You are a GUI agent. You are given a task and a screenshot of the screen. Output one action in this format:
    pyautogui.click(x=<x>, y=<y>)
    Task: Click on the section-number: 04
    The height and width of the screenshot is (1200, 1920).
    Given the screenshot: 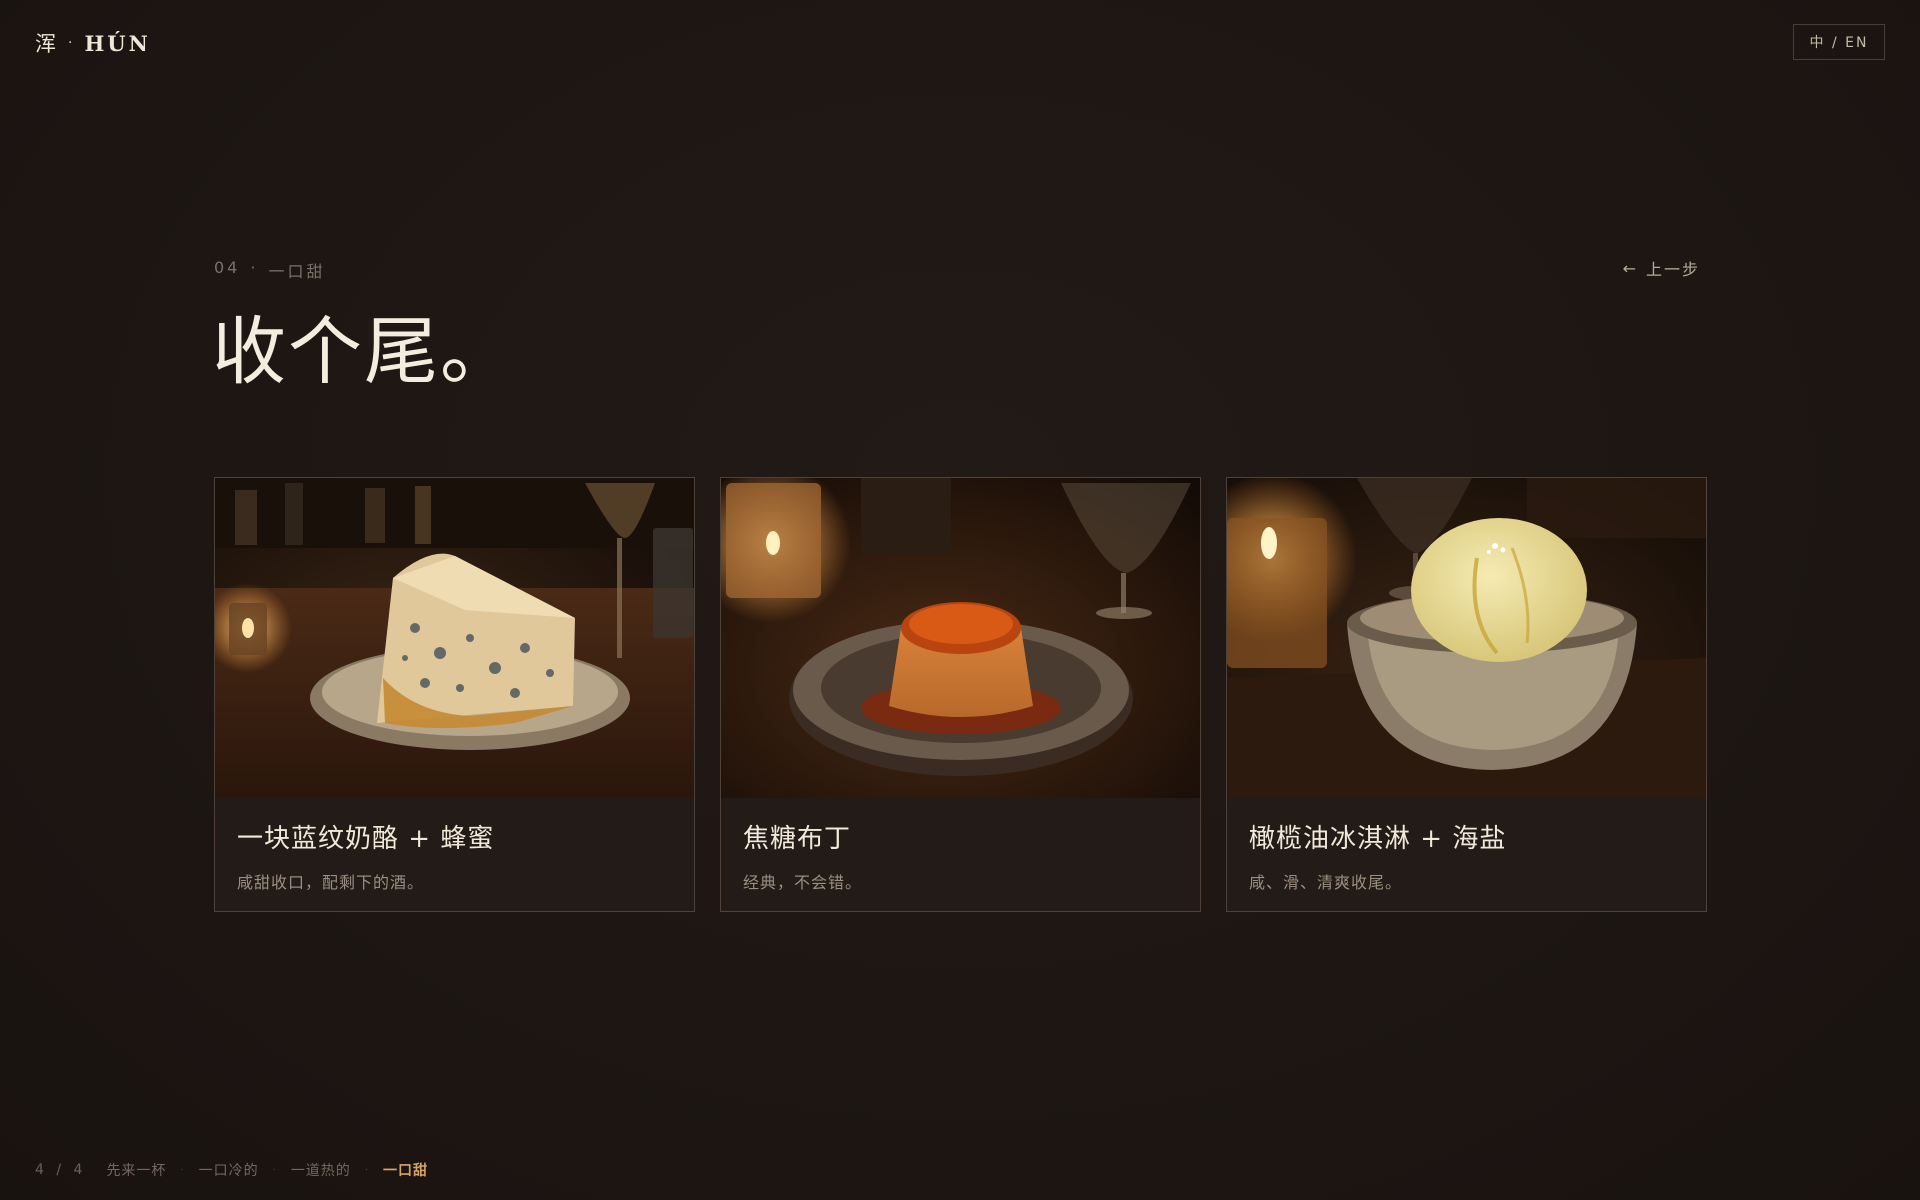 What is the action you would take?
    pyautogui.click(x=227, y=267)
    